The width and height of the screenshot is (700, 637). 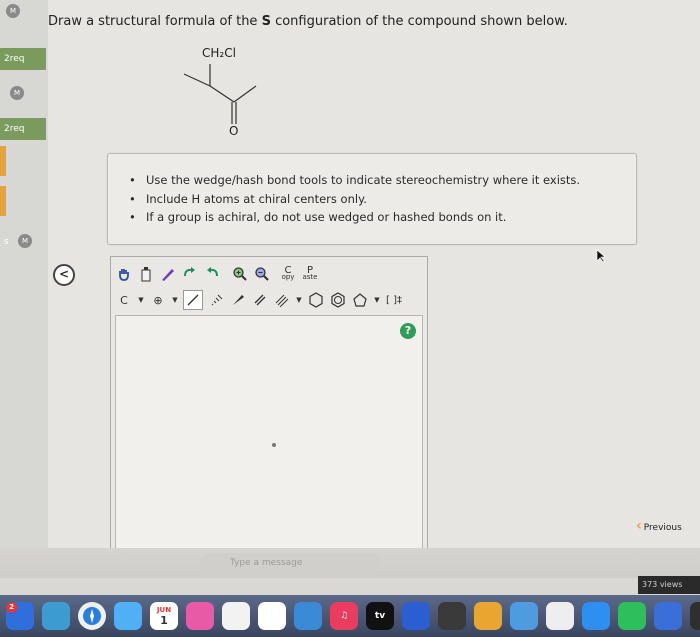 I want to click on cyclohexane-tool, so click(x=316, y=300).